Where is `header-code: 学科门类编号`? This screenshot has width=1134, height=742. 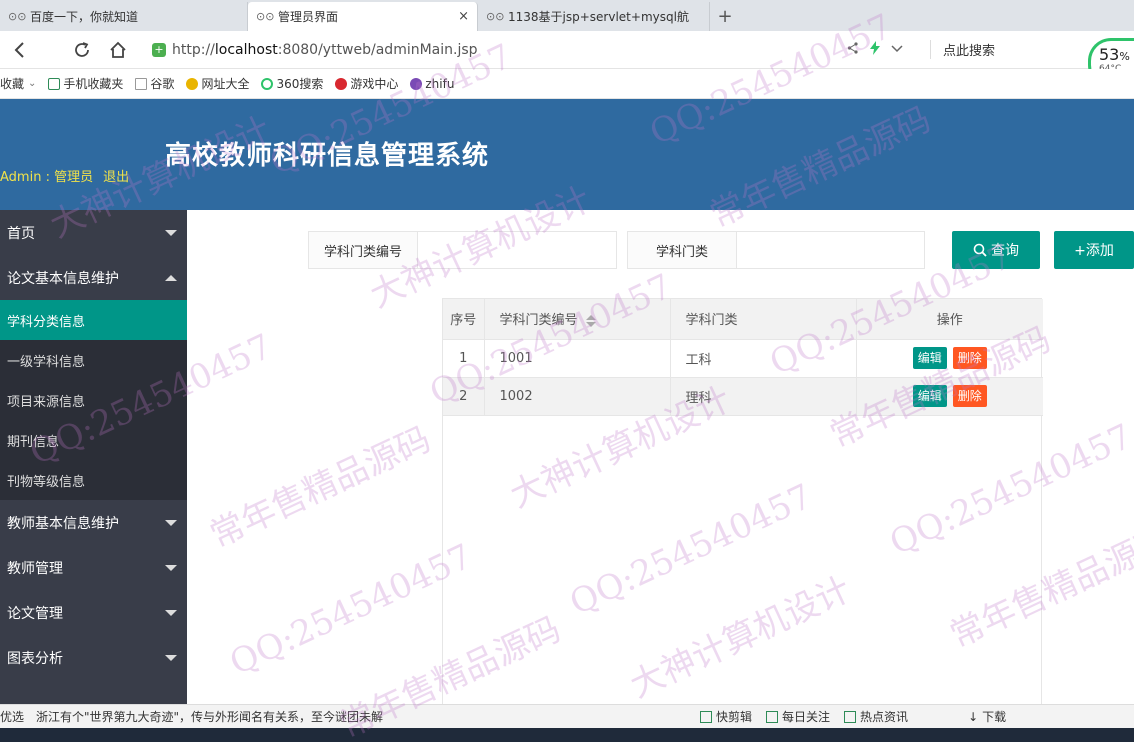 header-code: 学科门类编号 is located at coordinates (577, 319).